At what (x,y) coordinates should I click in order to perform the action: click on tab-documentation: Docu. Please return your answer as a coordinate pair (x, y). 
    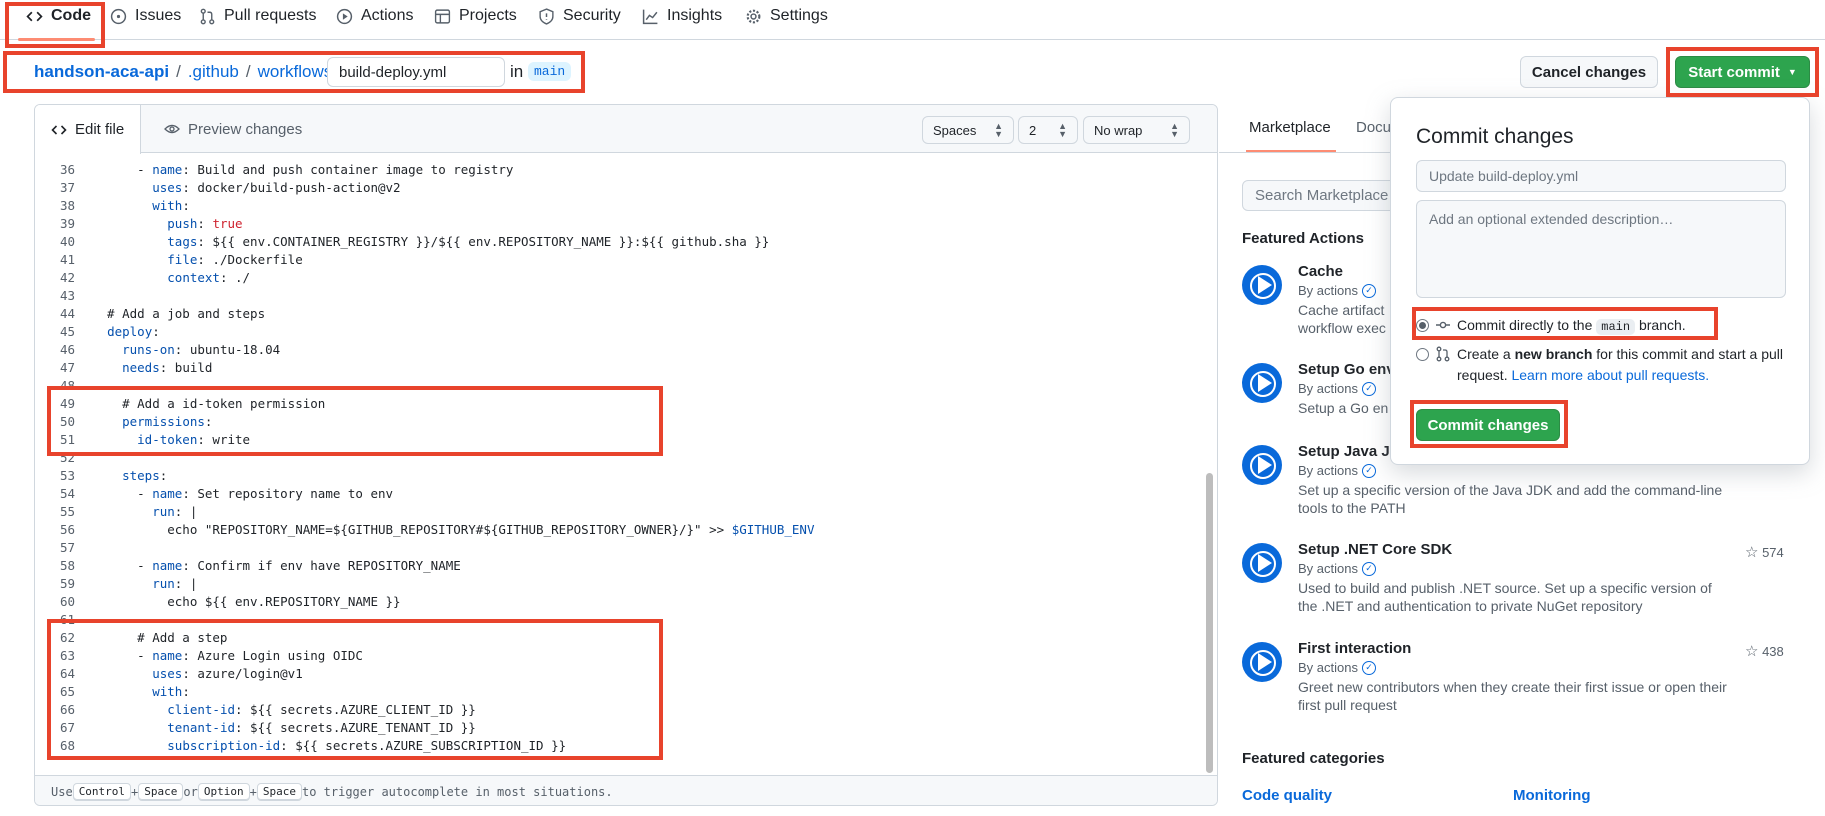
    Looking at the image, I should click on (1373, 127).